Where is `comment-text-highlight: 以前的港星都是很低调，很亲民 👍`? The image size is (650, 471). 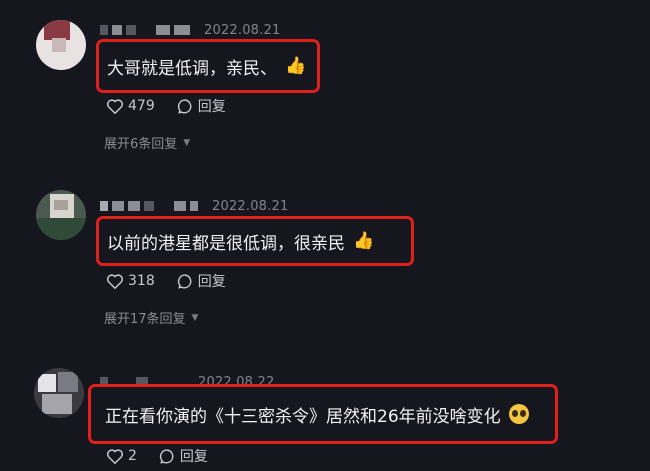
comment-text-highlight: 以前的港星都是很低调，很亲民 👍 is located at coordinates (255, 241).